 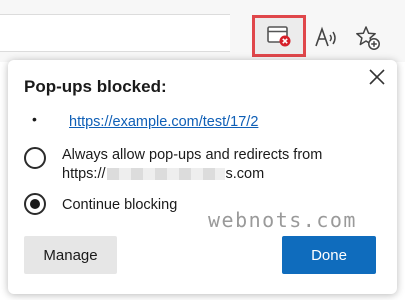 I want to click on close-button, so click(x=377, y=77).